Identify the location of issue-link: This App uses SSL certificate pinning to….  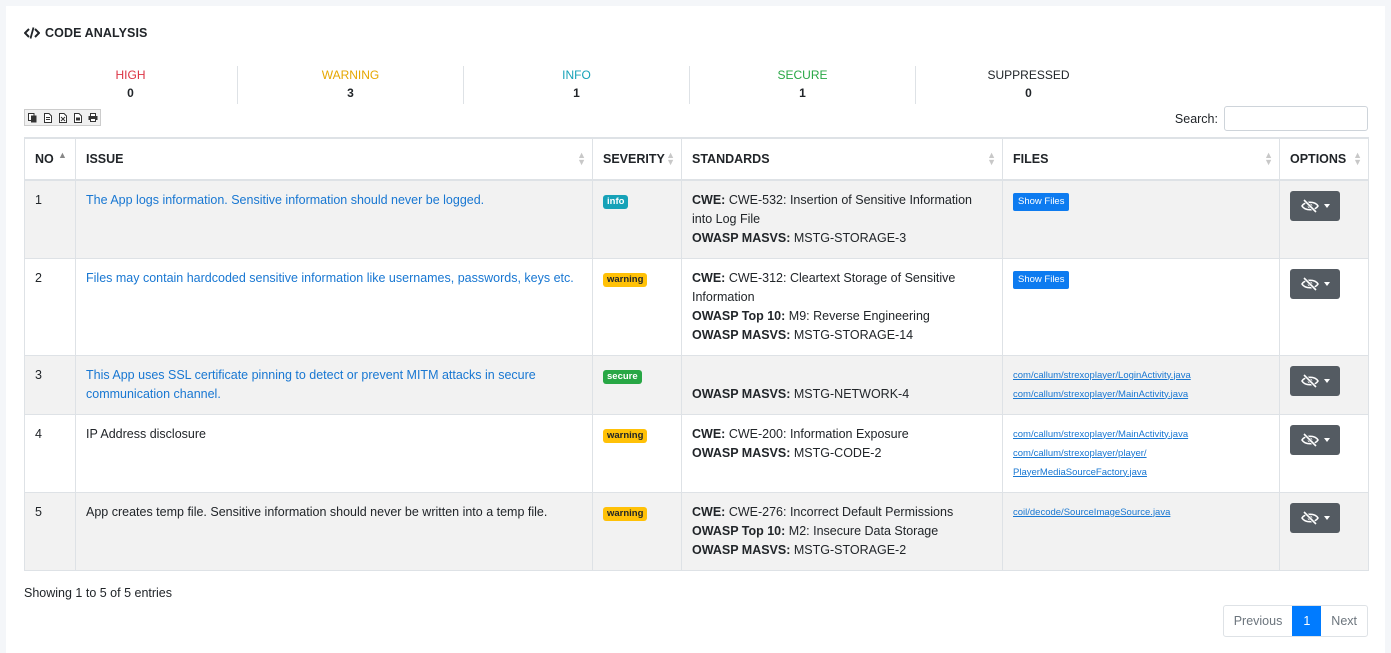
(311, 384).